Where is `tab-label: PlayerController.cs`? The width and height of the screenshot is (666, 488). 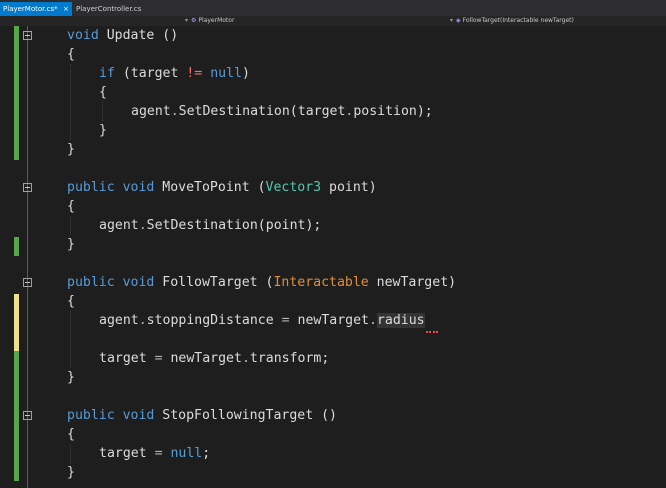
tab-label: PlayerController.cs is located at coordinates (109, 9).